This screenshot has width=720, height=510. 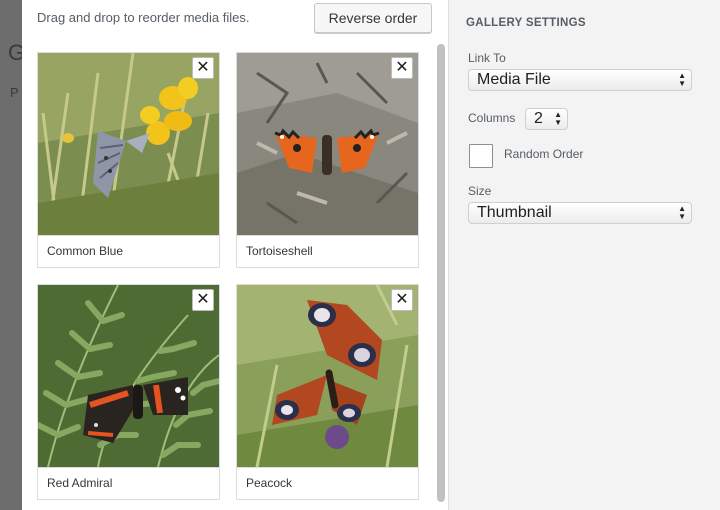 What do you see at coordinates (538, 118) in the screenshot?
I see `columns-value: 2` at bounding box center [538, 118].